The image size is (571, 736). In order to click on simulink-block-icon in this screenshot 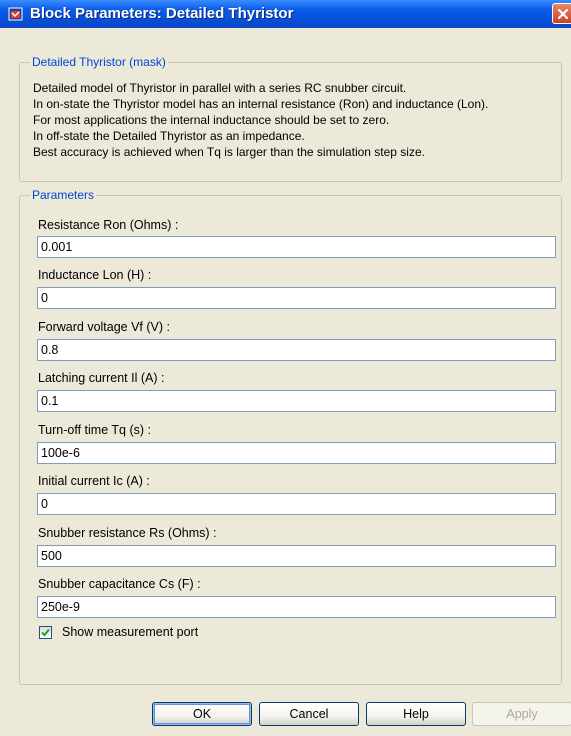, I will do `click(16, 14)`.